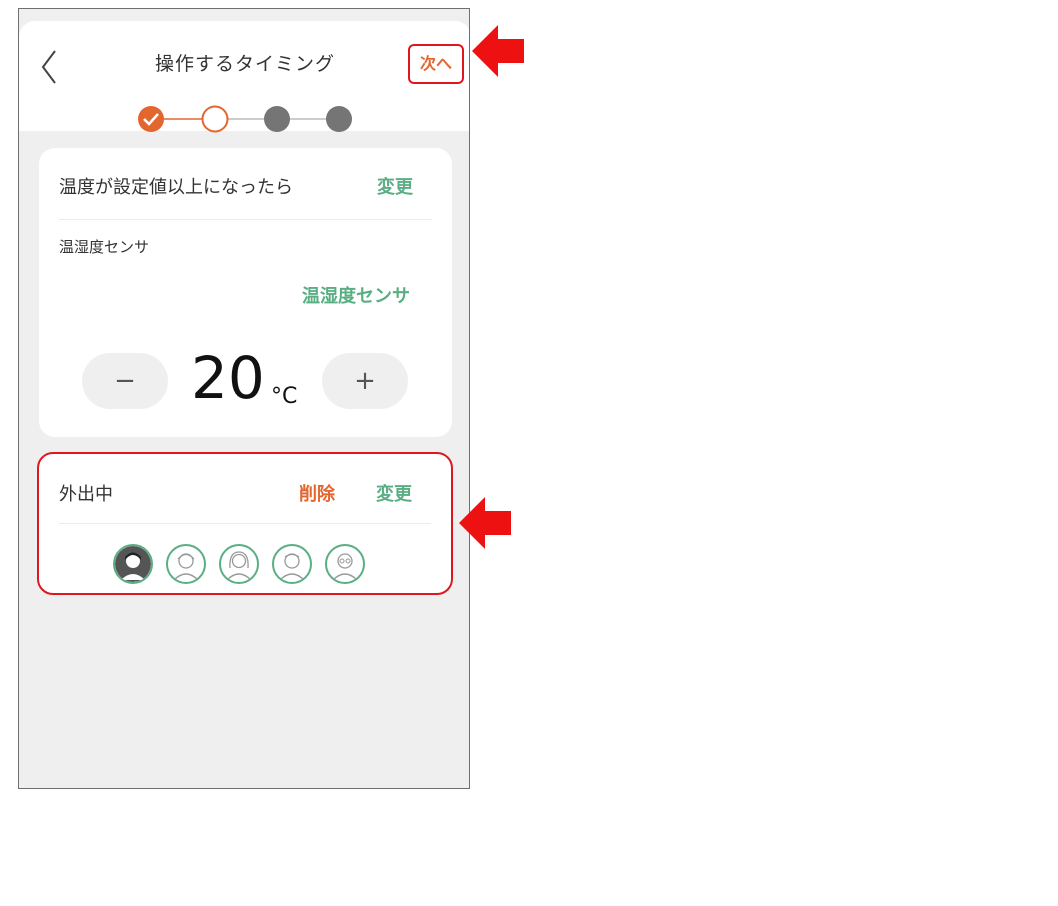  Describe the element at coordinates (339, 119) in the screenshot. I see `step-4-pending` at that location.